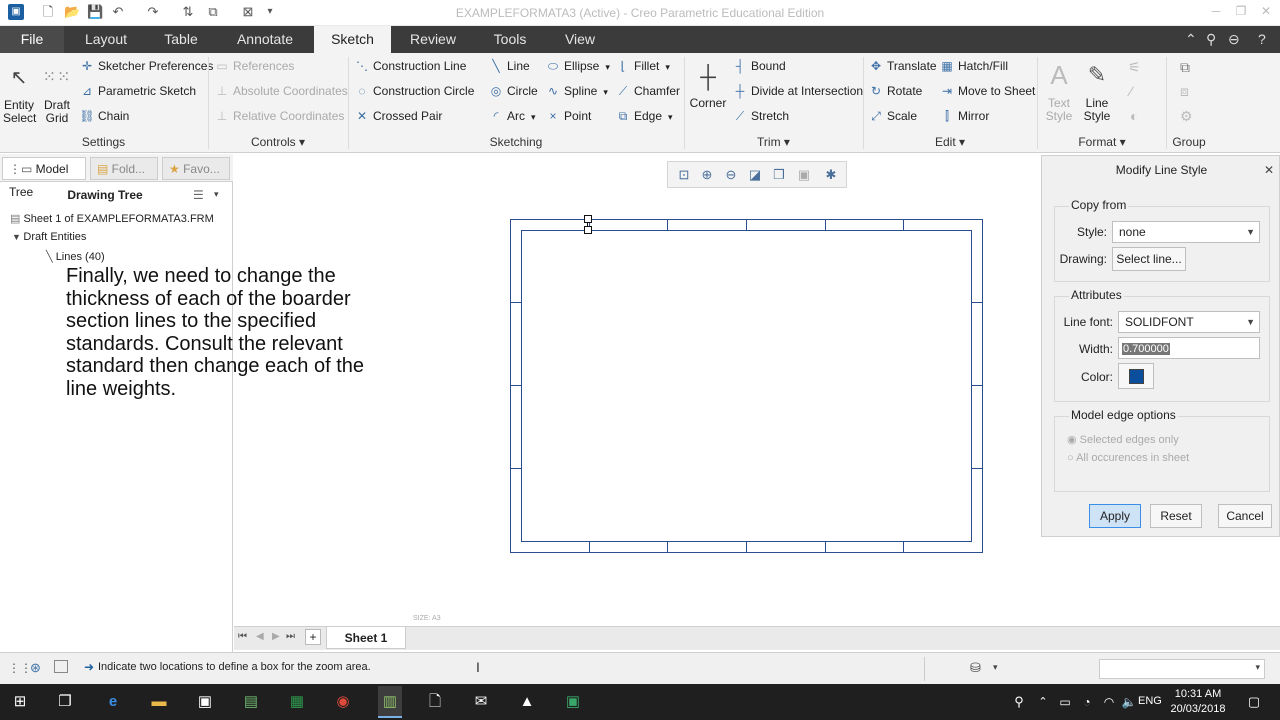 Image resolution: width=1280 pixels, height=720 pixels. Describe the element at coordinates (366, 638) in the screenshot. I see `sheet-tab-1: Sheet 1` at that location.